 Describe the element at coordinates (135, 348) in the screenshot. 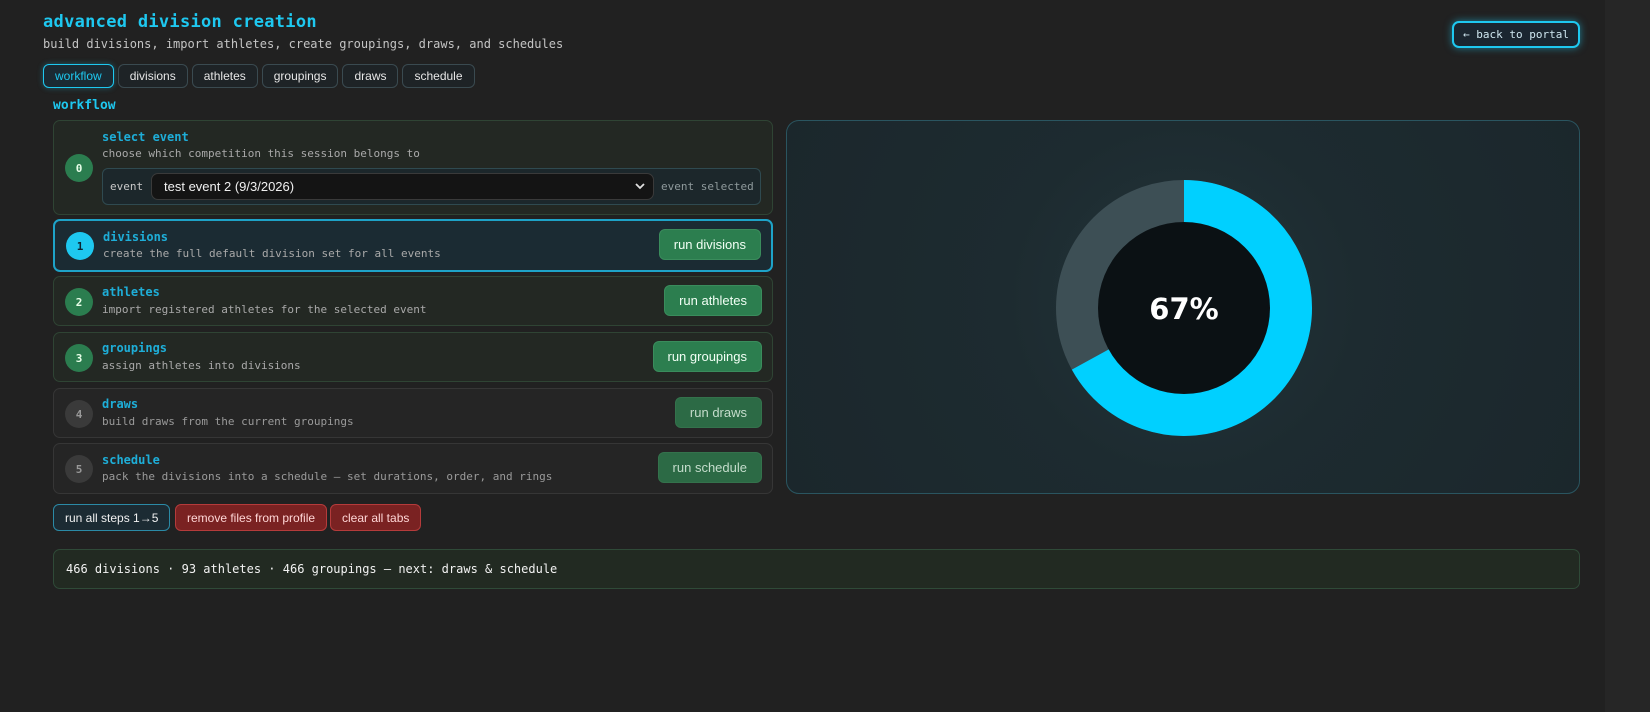

I see `step-title: groupings` at that location.